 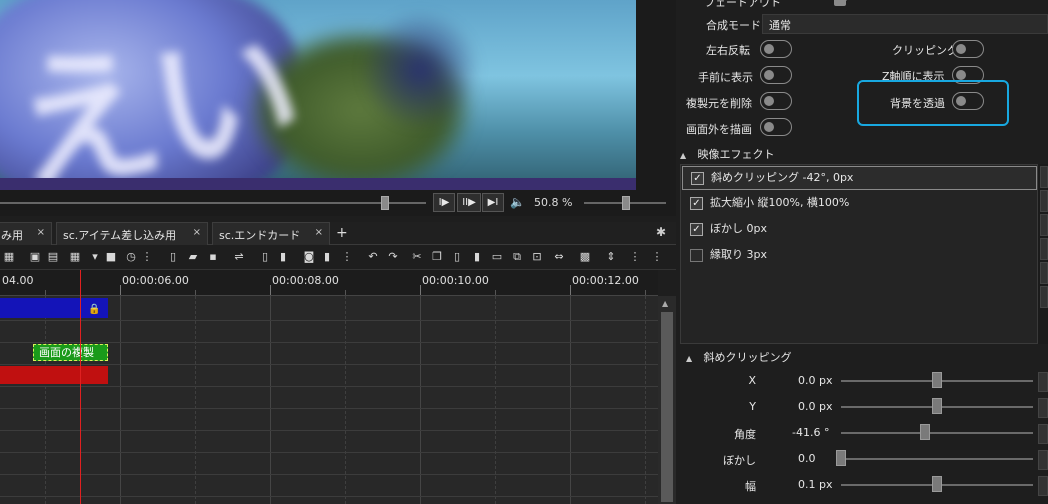 What do you see at coordinates (309, 257) in the screenshot?
I see `camera-icon: ◙` at bounding box center [309, 257].